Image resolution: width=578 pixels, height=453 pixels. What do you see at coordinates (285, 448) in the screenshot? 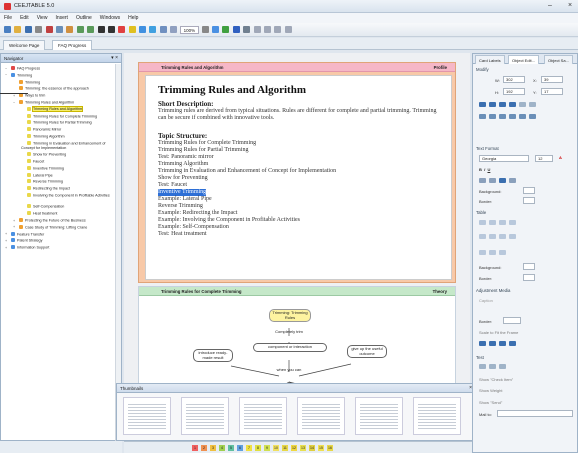
I see `page-button: 11` at bounding box center [285, 448].